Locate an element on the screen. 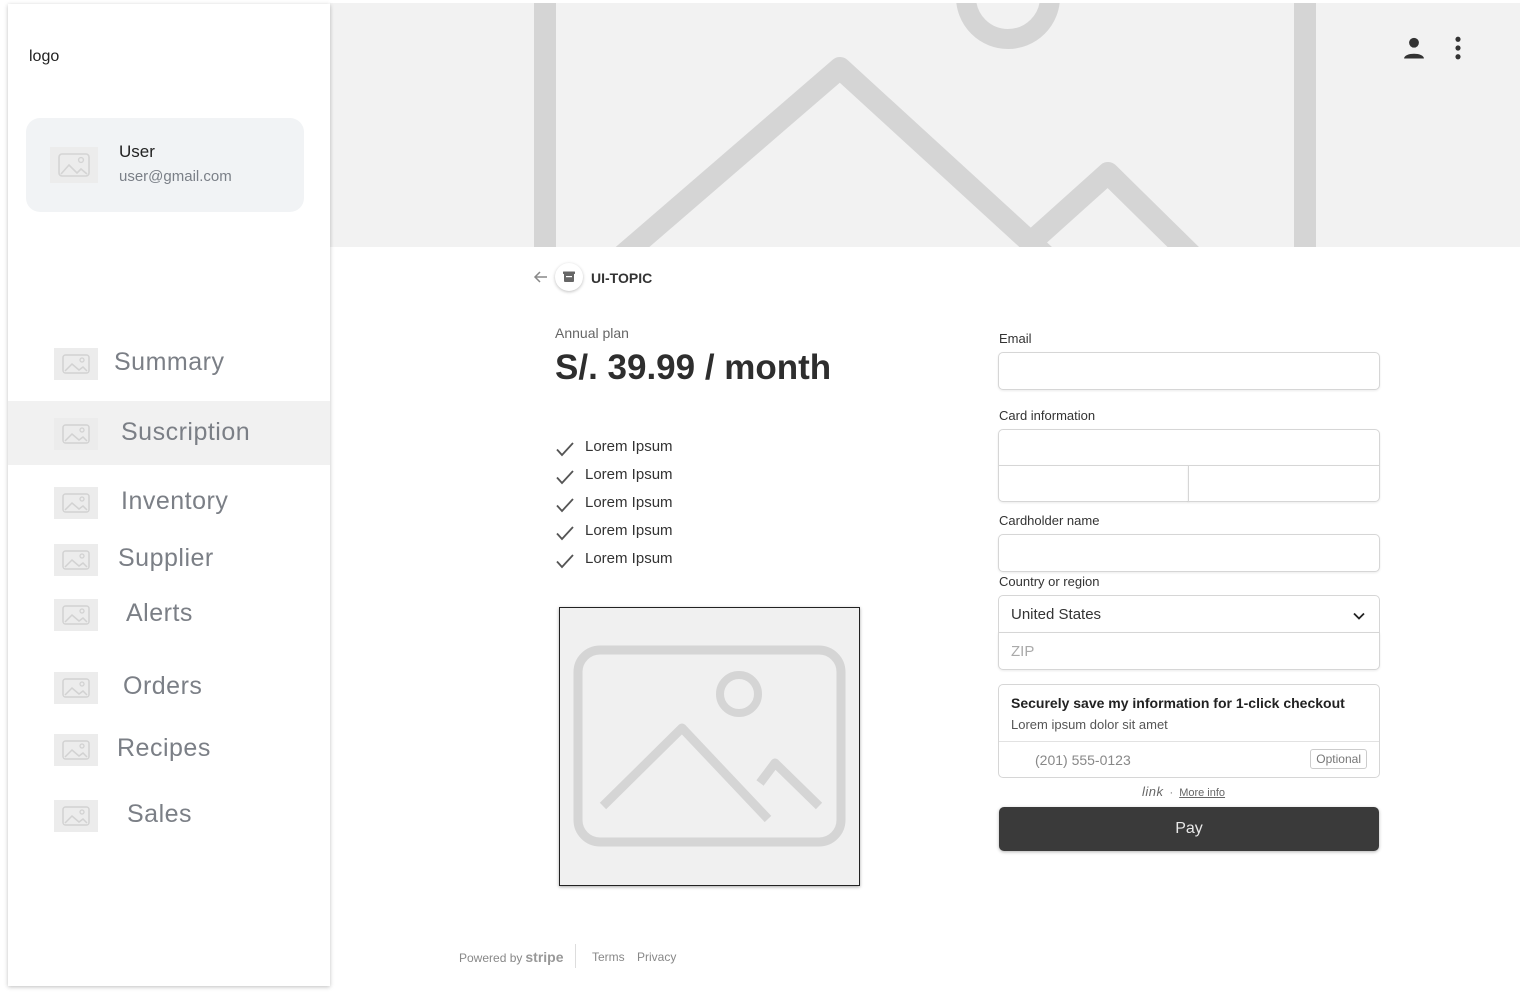  sidebar-item-label: Suscription is located at coordinates (186, 432).